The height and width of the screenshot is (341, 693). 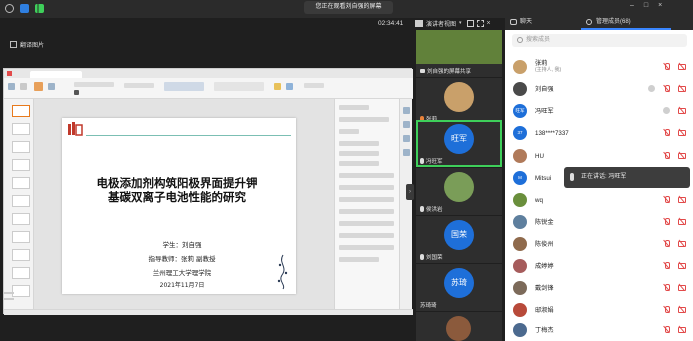 I want to click on member-row: 旺军 冯旺军, so click(x=600, y=111).